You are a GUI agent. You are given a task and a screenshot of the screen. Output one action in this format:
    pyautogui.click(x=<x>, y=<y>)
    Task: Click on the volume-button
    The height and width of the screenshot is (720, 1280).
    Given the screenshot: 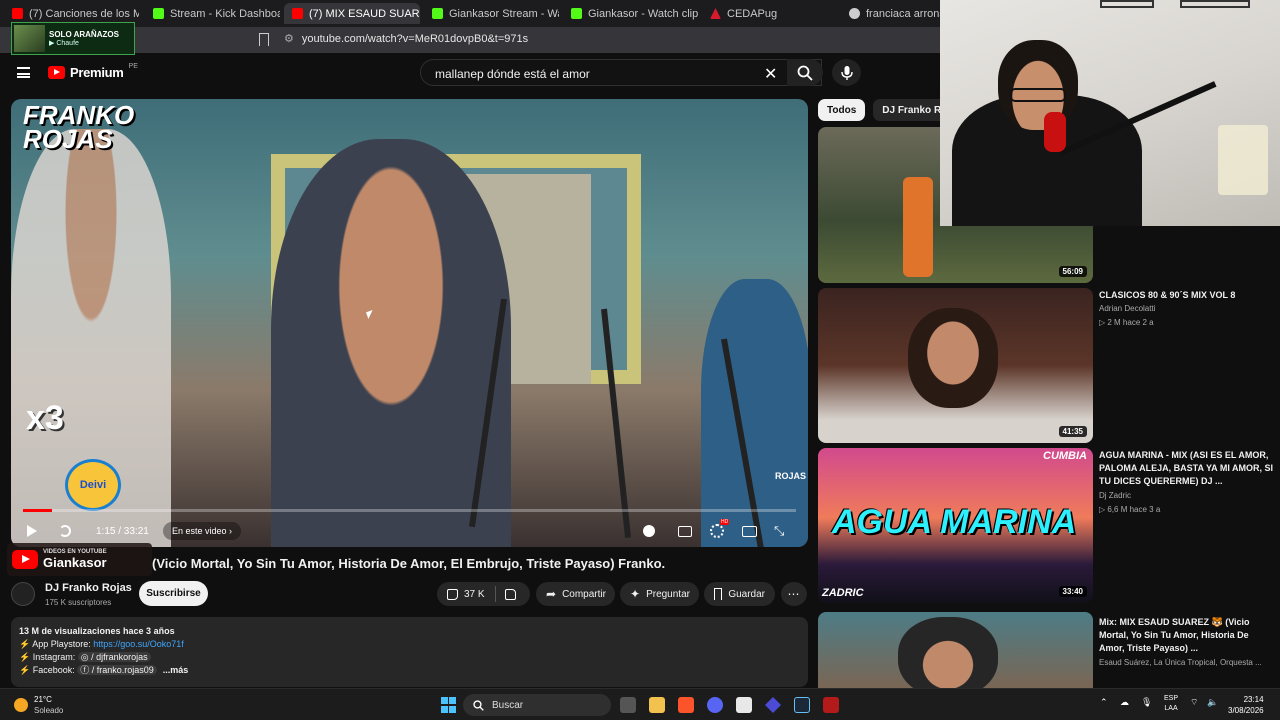 What is the action you would take?
    pyautogui.click(x=65, y=531)
    